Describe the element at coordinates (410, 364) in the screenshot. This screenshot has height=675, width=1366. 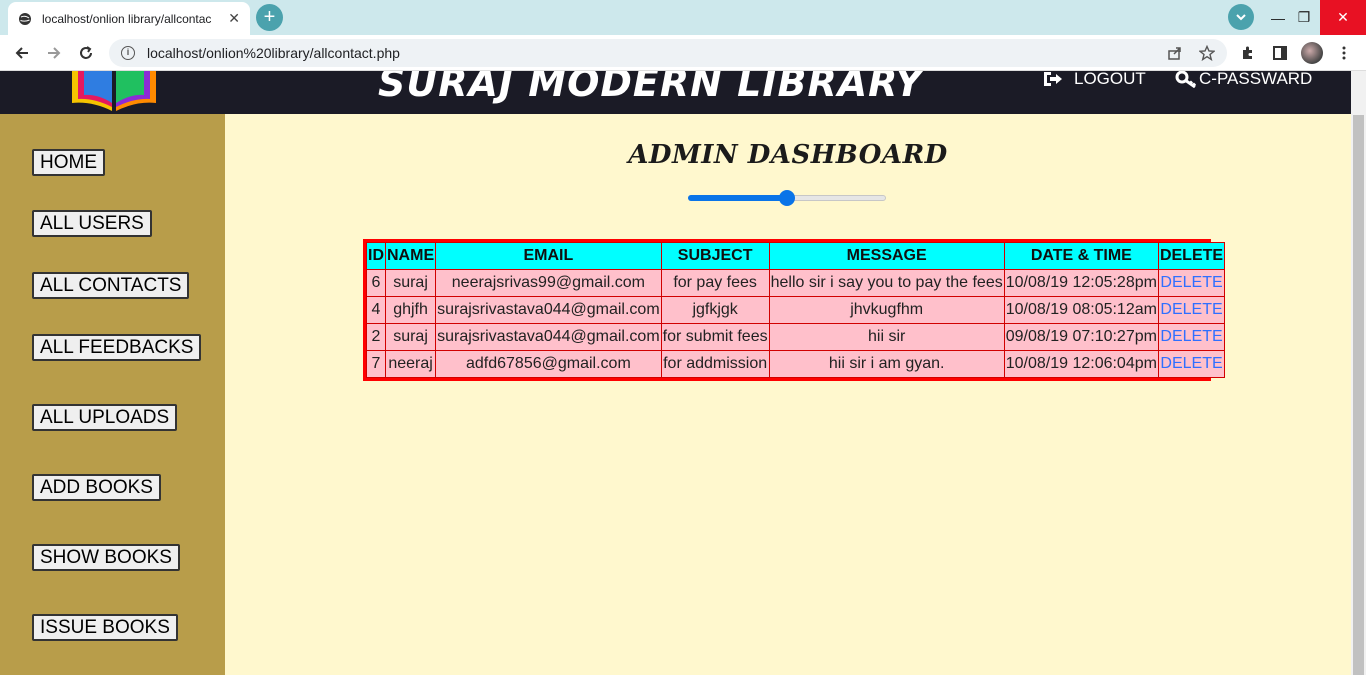
I see `cell-name: neeraj` at that location.